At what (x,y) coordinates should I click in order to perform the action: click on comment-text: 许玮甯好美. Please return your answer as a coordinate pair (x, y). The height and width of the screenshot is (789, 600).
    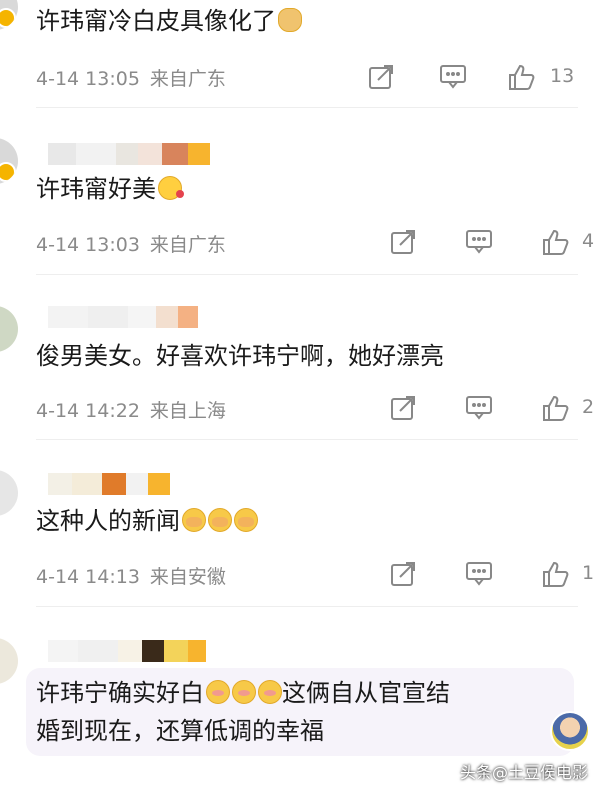
    Looking at the image, I should click on (110, 189).